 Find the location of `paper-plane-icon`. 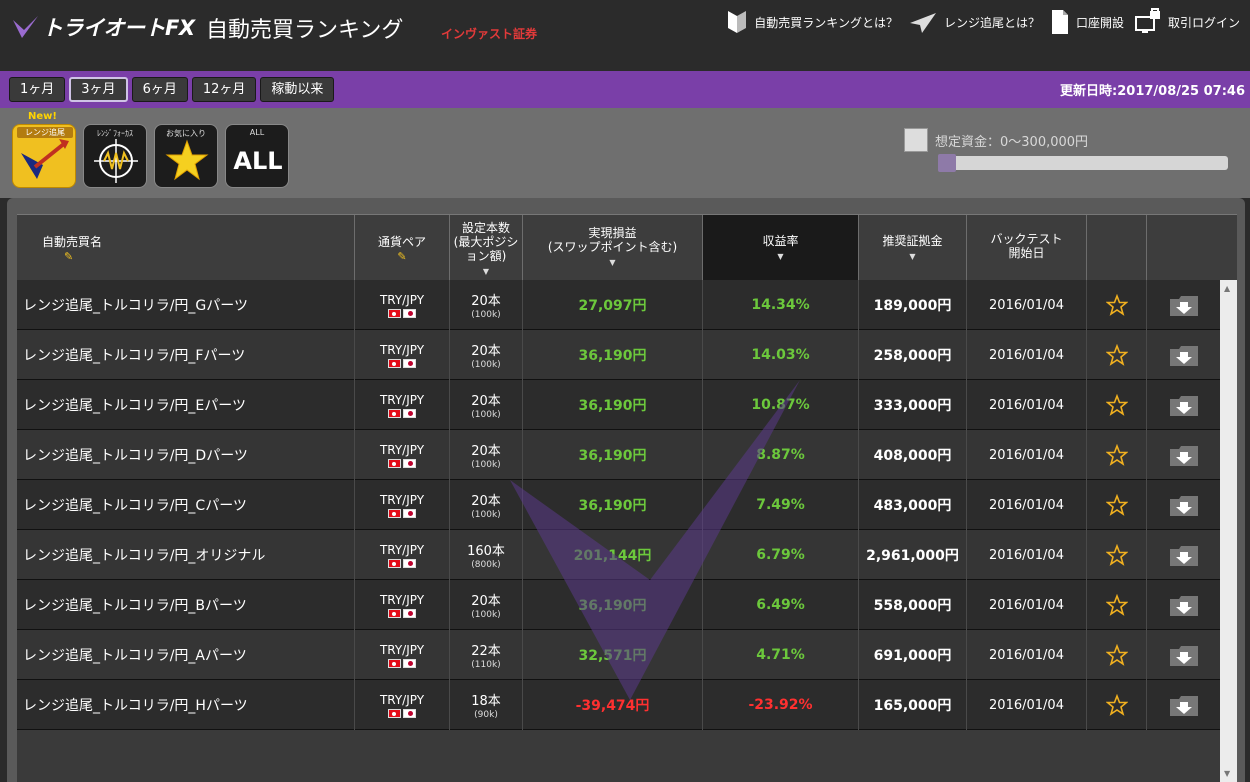

paper-plane-icon is located at coordinates (922, 23).